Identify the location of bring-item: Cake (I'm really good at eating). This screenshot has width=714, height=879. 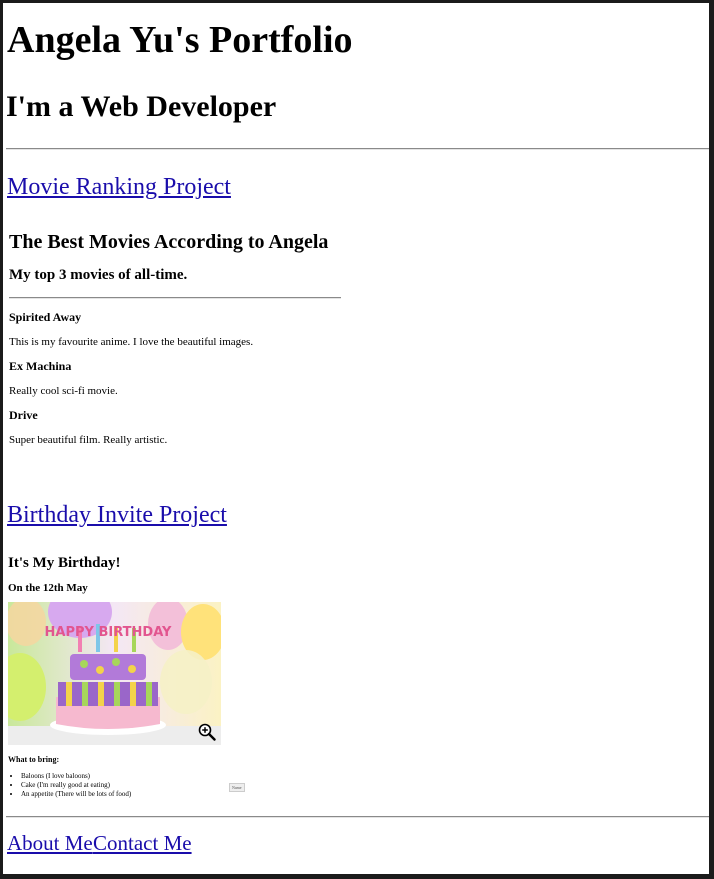
(76, 785).